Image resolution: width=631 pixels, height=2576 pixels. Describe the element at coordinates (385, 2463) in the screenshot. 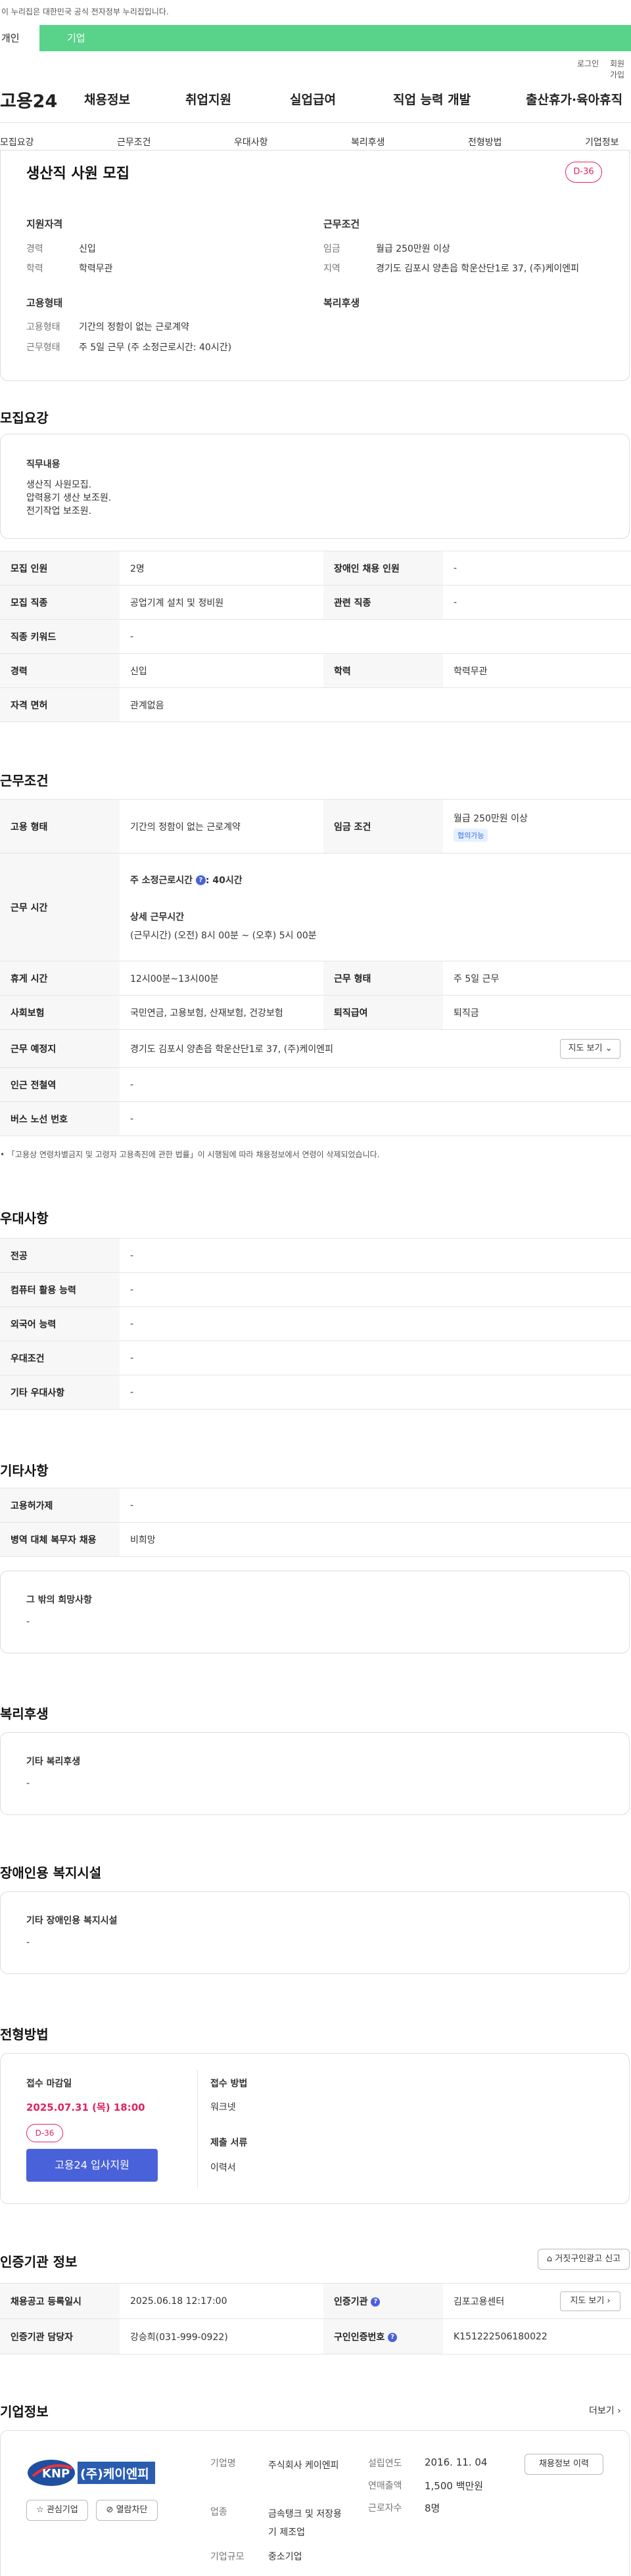

I see `est-key: 설립연도` at that location.